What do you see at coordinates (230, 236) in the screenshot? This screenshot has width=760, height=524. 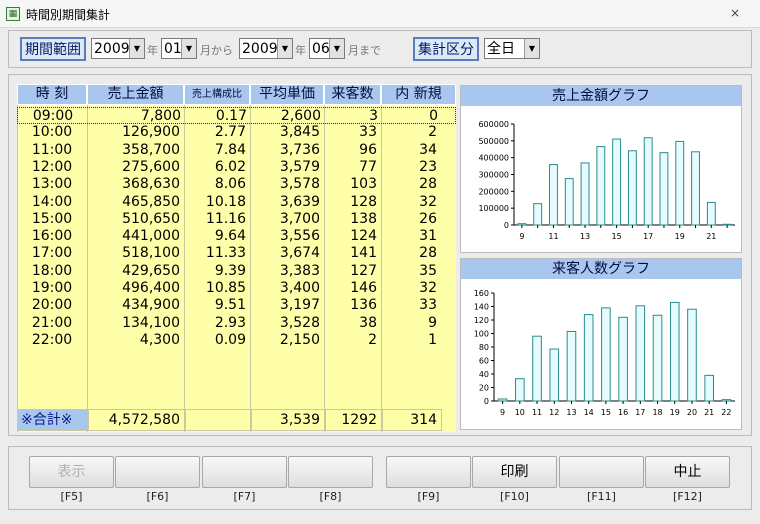 I see `cell-ratio: 9.64` at bounding box center [230, 236].